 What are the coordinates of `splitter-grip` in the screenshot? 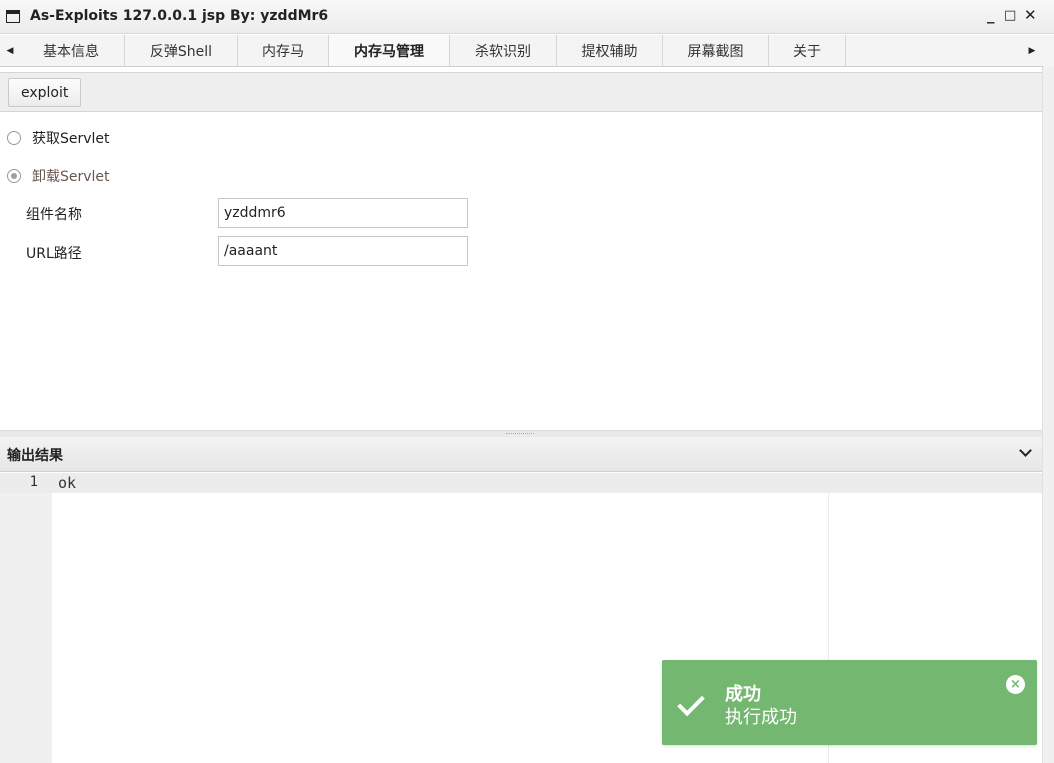 It's located at (520, 433).